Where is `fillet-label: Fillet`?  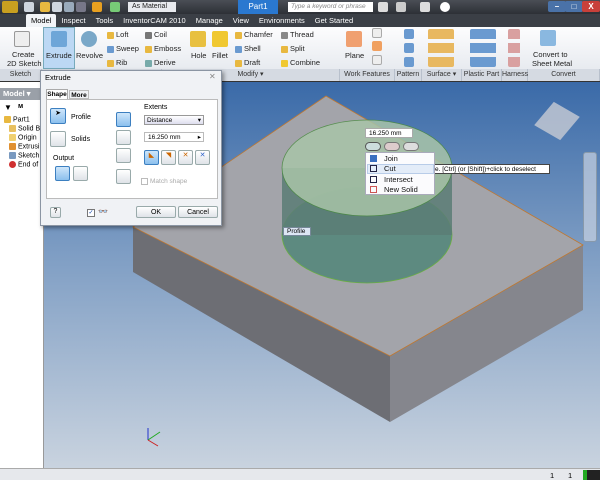 fillet-label: Fillet is located at coordinates (220, 55).